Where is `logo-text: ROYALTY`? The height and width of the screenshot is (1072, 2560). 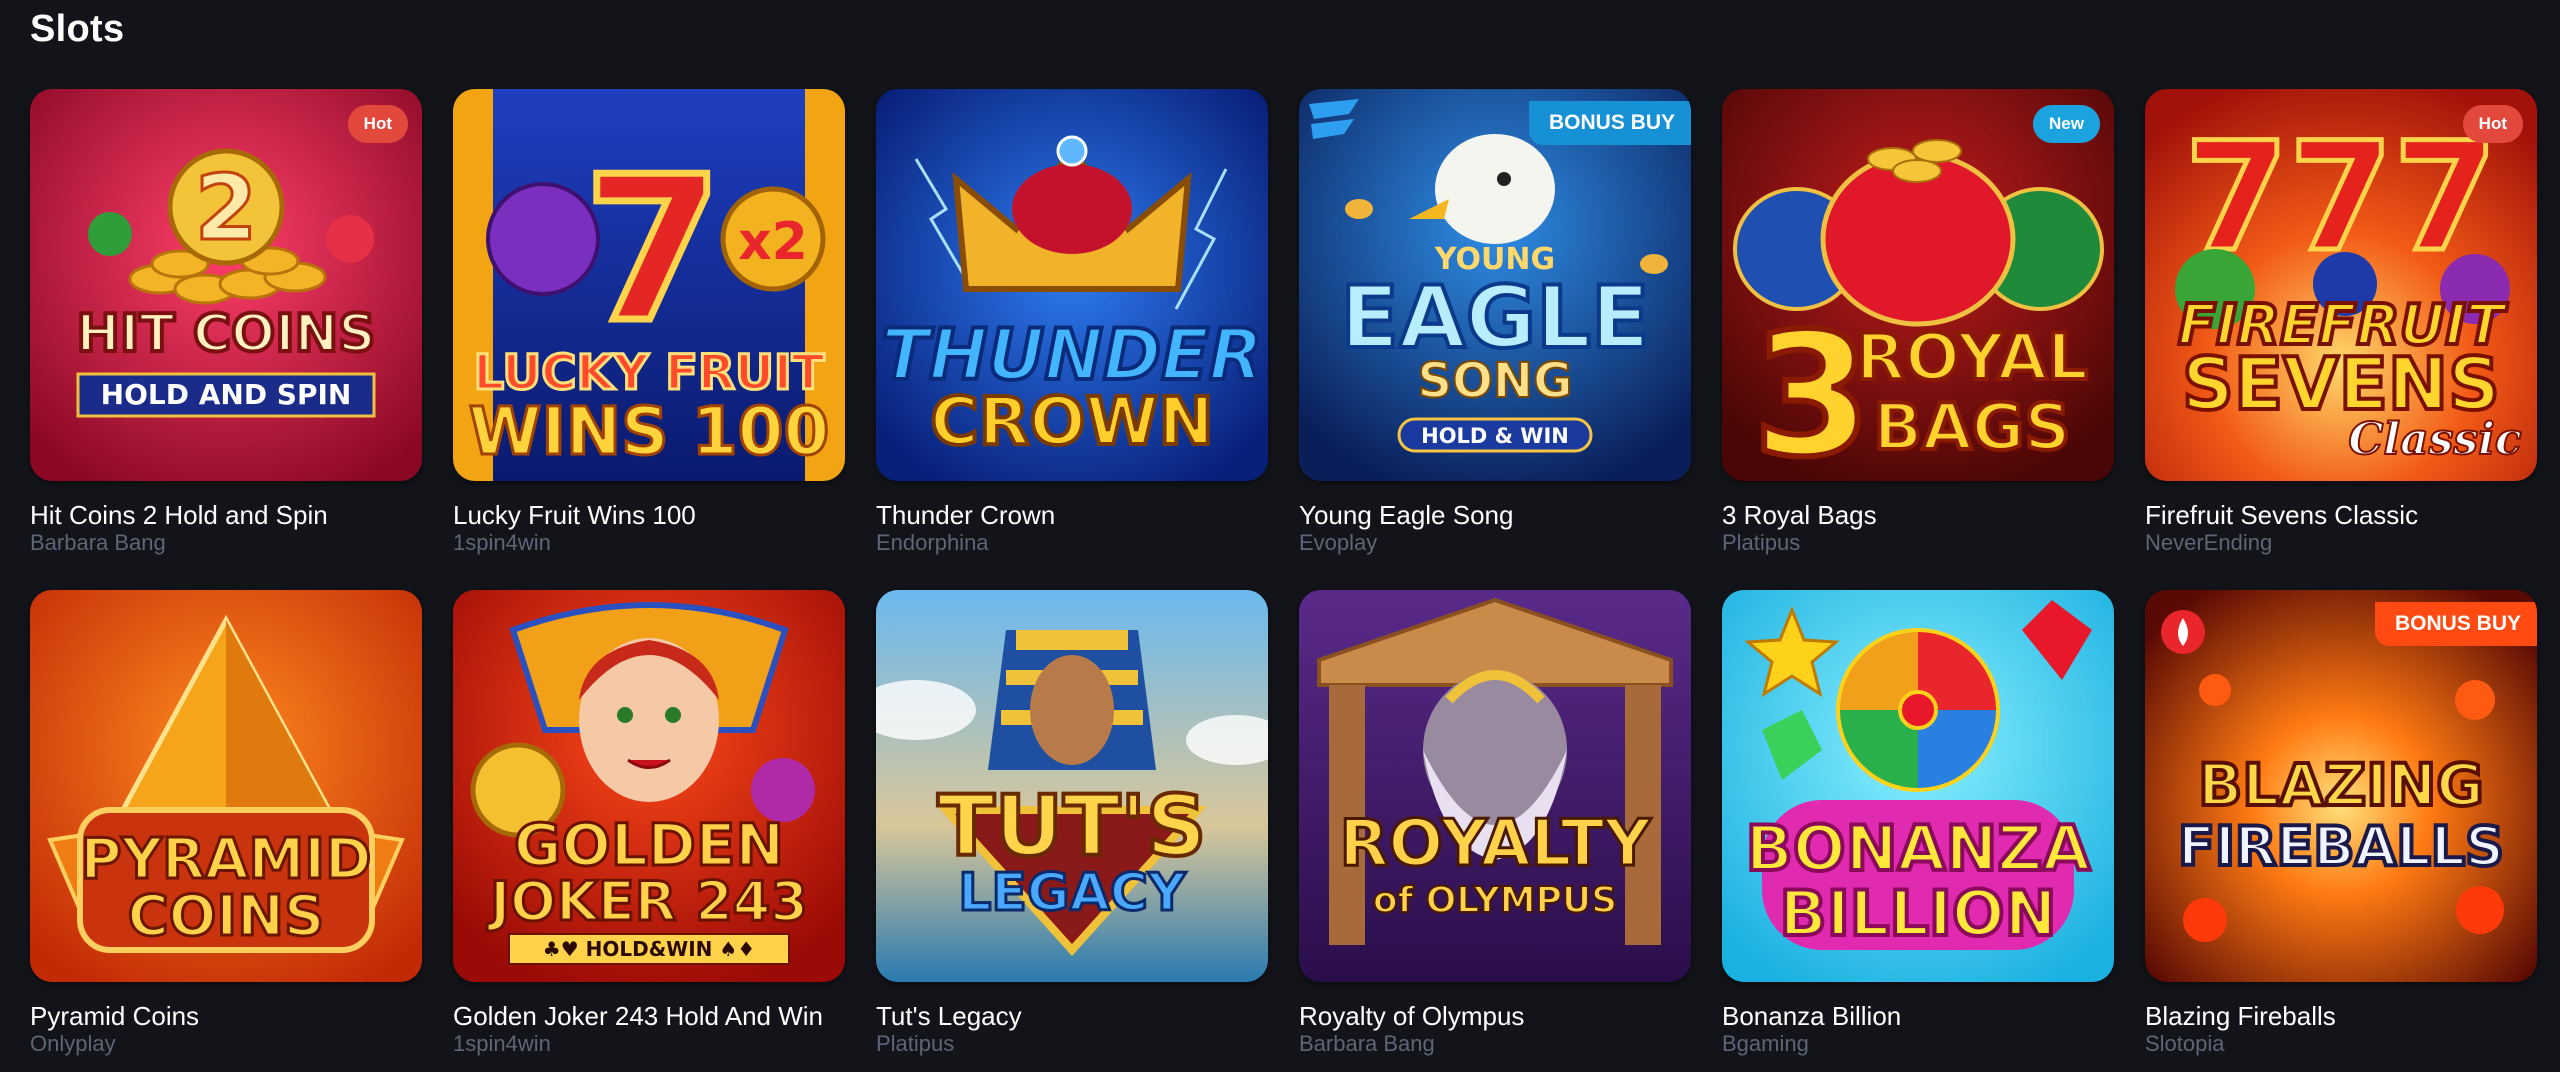 logo-text: ROYALTY is located at coordinates (1495, 844).